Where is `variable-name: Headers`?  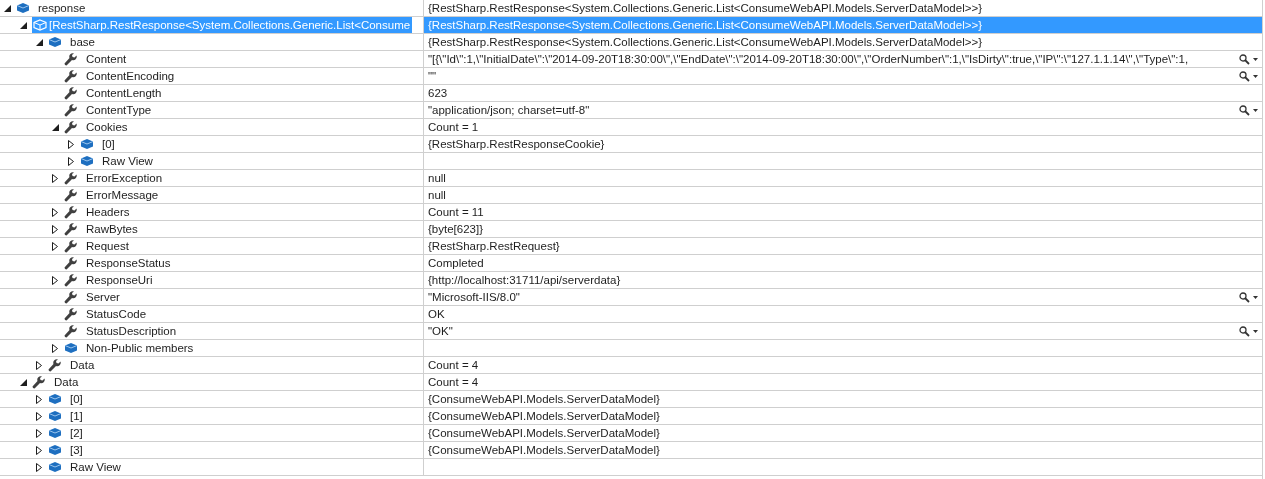 variable-name: Headers is located at coordinates (108, 212).